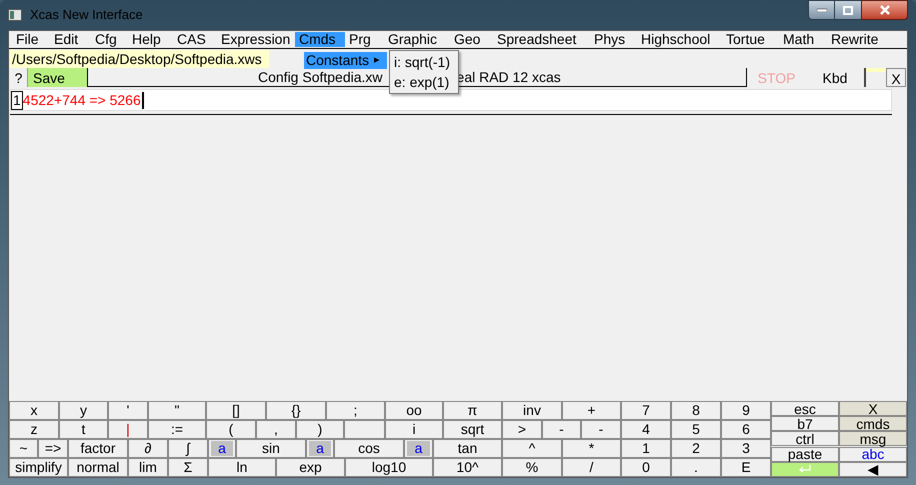 This screenshot has width=916, height=485. What do you see at coordinates (532, 410) in the screenshot?
I see `keypad-key: inv` at bounding box center [532, 410].